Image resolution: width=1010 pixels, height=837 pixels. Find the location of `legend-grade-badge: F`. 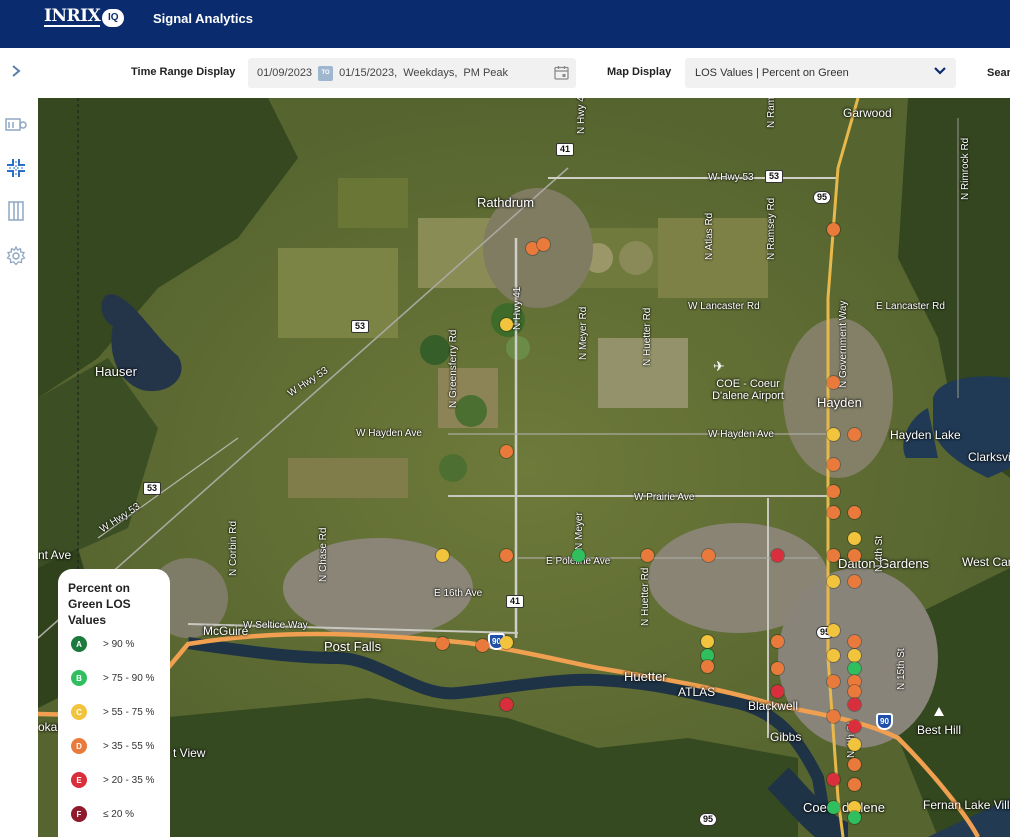

legend-grade-badge: F is located at coordinates (79, 814).